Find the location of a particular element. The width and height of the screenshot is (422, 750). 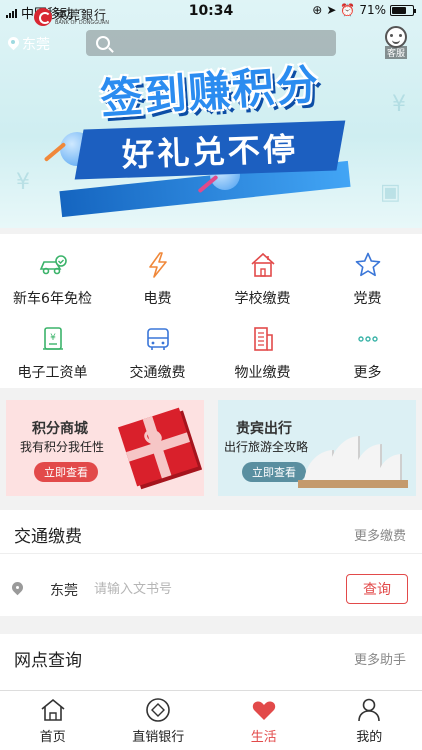

bank-logo: 東莞銀行 BANK OF DONGGUAN is located at coordinates (71, 17).